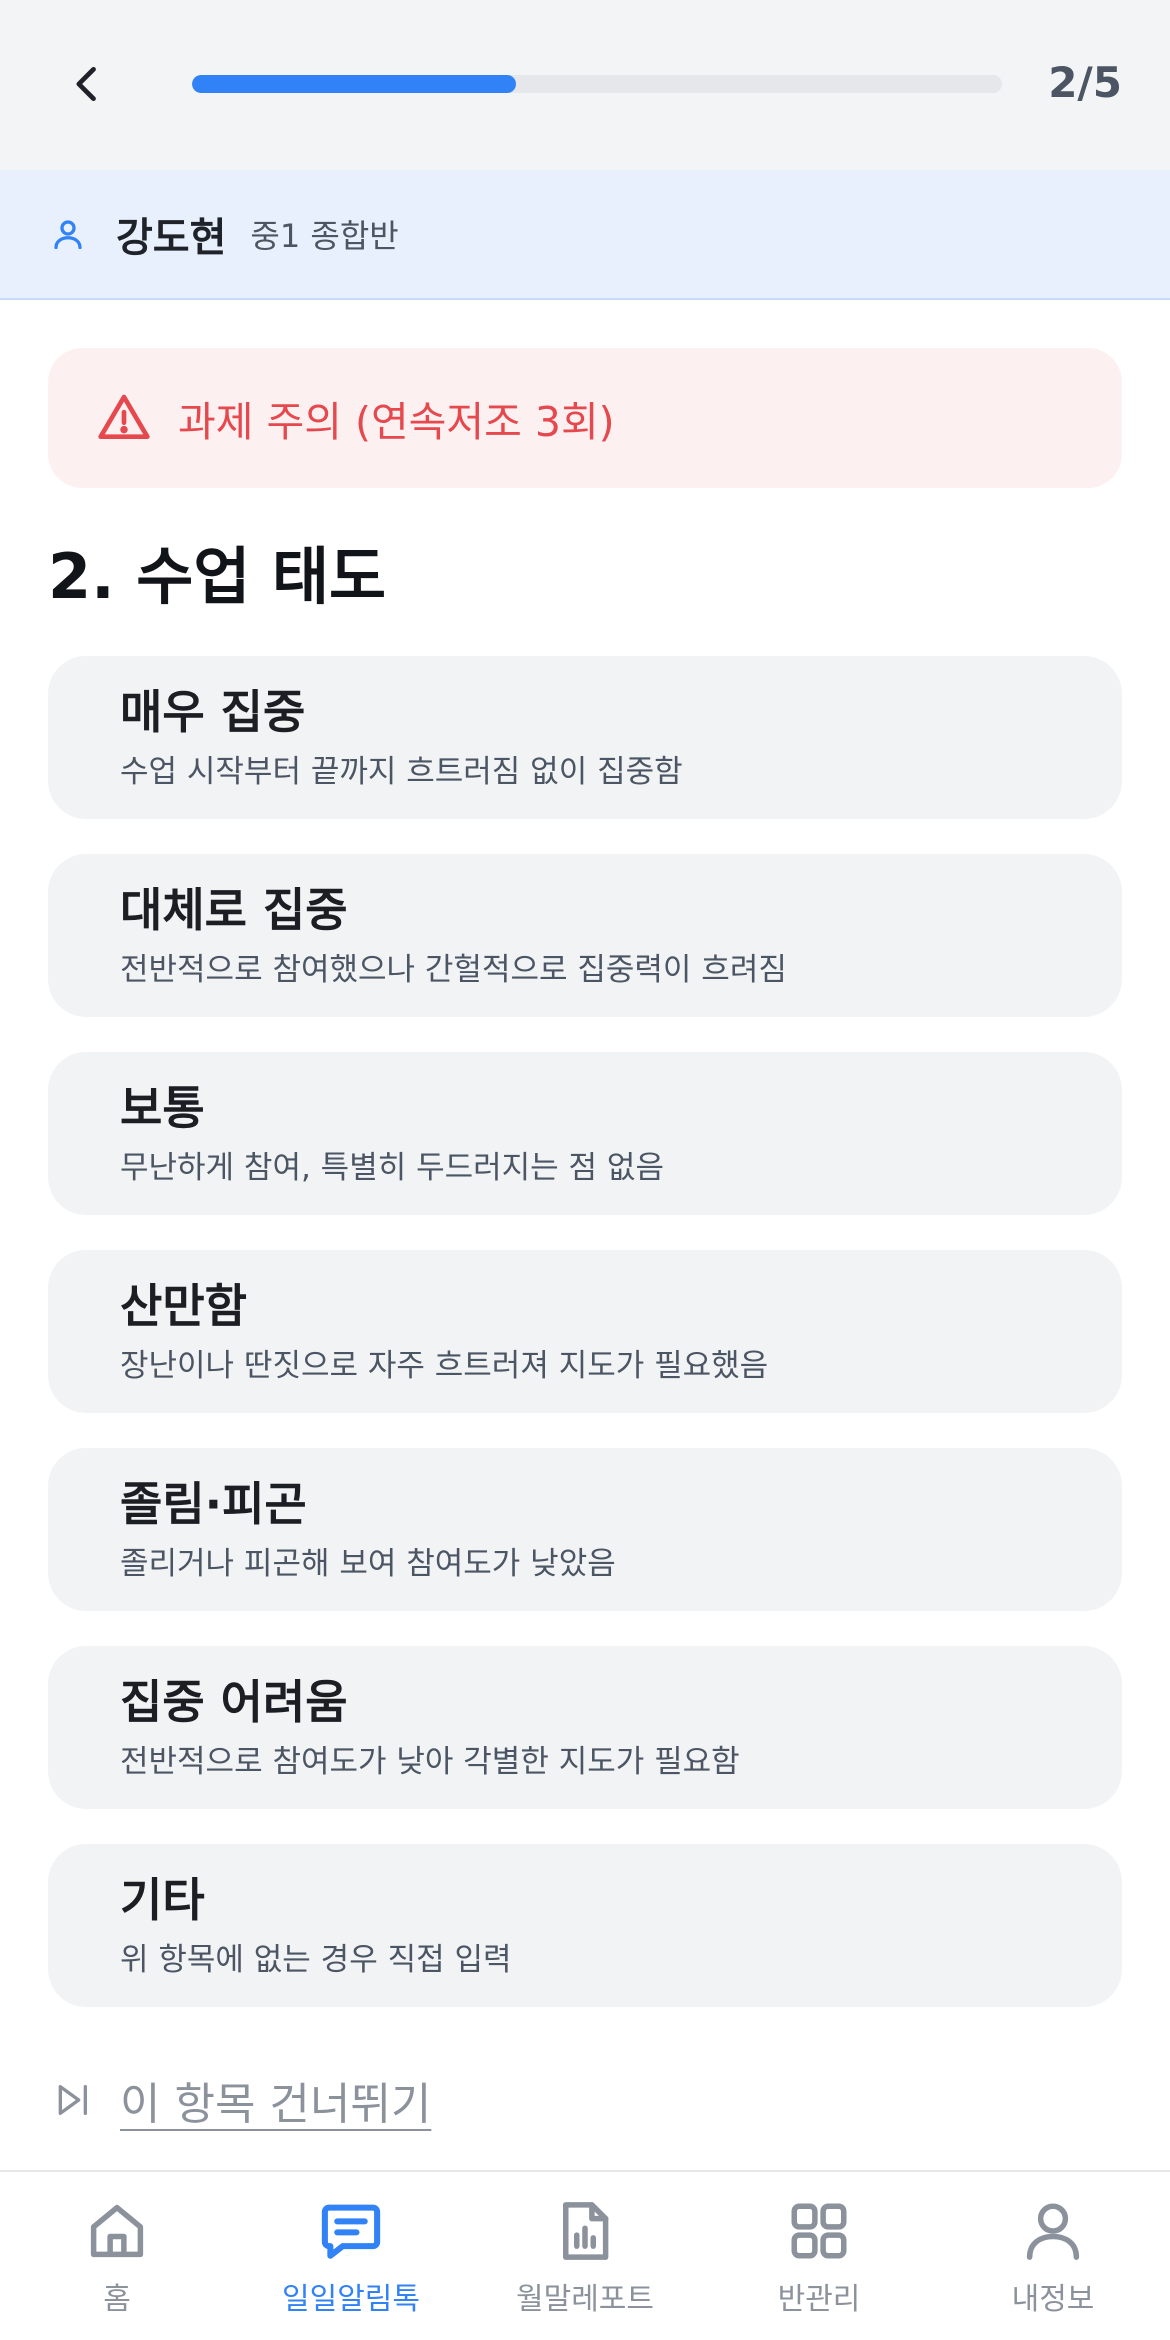 The width and height of the screenshot is (1170, 2340). I want to click on tab-my-info: 내정보, so click(1053, 2256).